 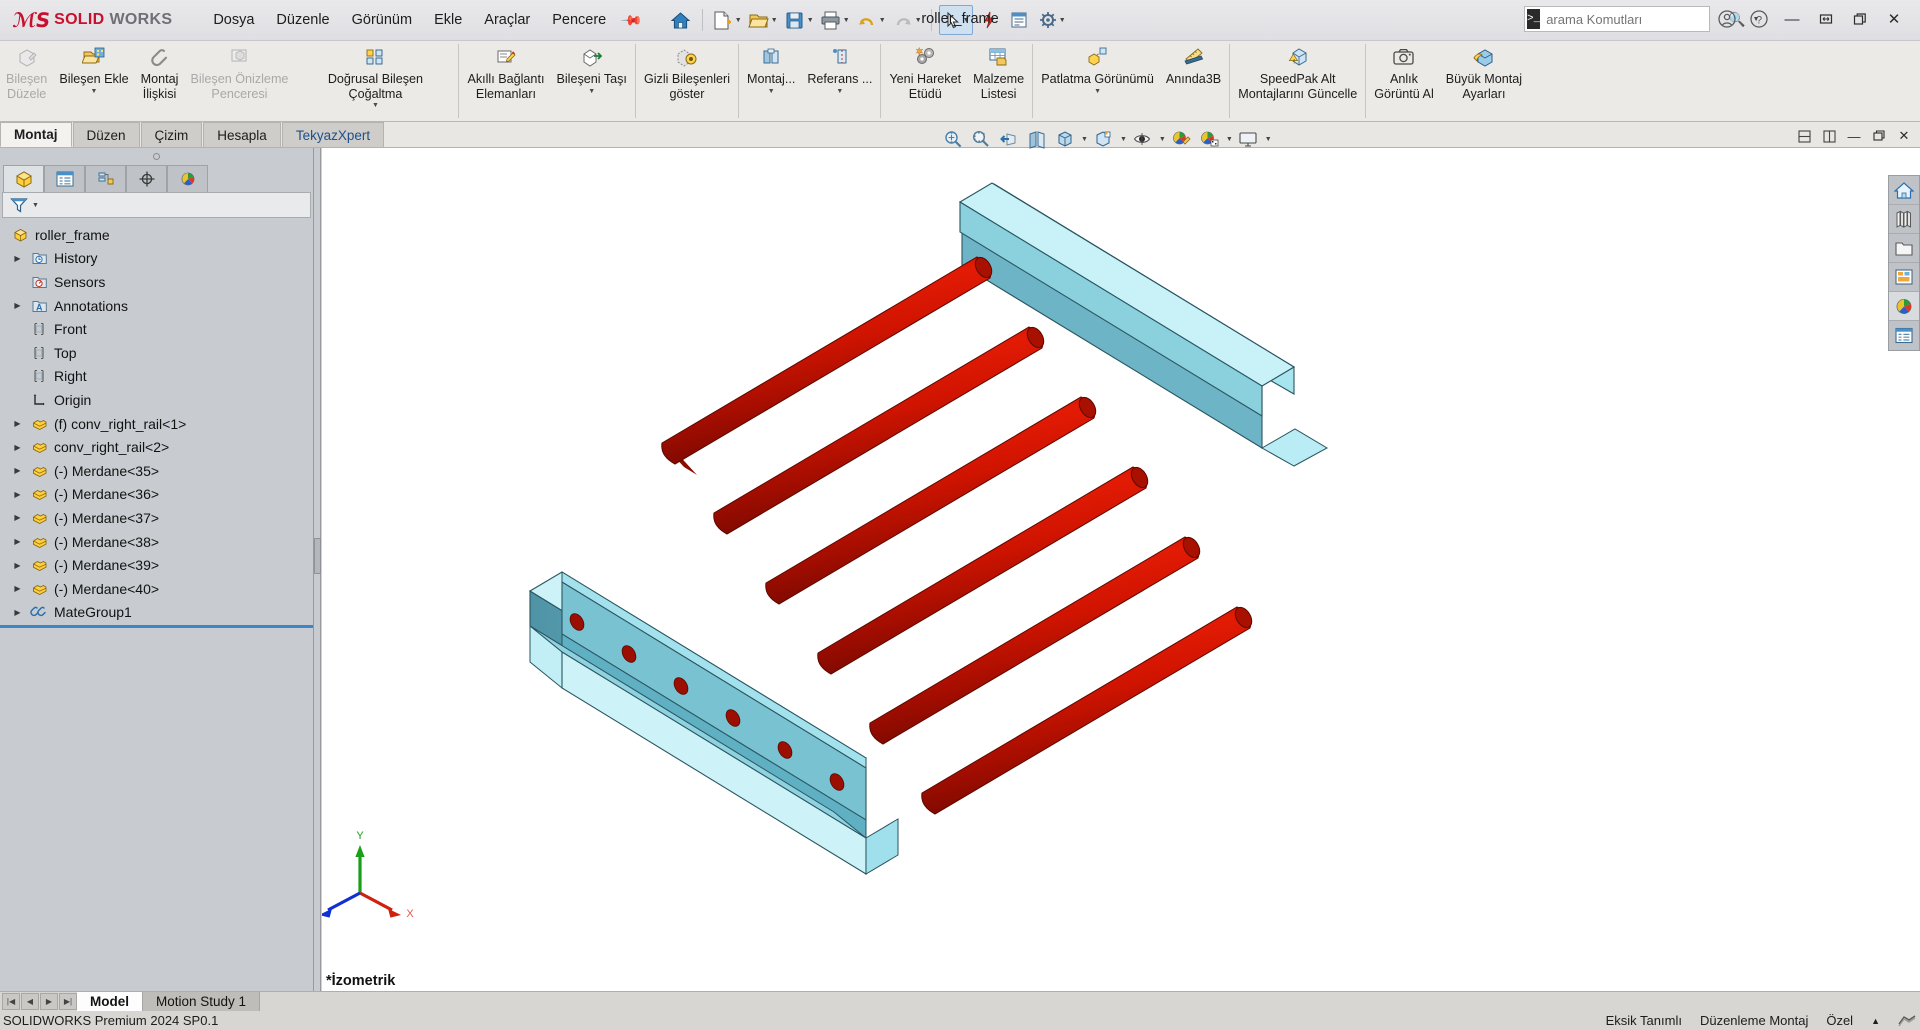 What do you see at coordinates (333, 134) in the screenshot?
I see `tab-tekyazxpert: TekyazXpert` at bounding box center [333, 134].